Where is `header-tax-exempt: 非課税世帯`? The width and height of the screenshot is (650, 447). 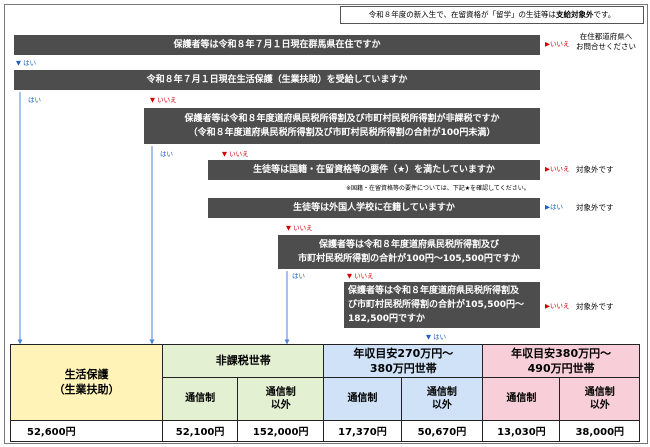
header-tax-exempt: 非課税世帯 is located at coordinates (243, 361).